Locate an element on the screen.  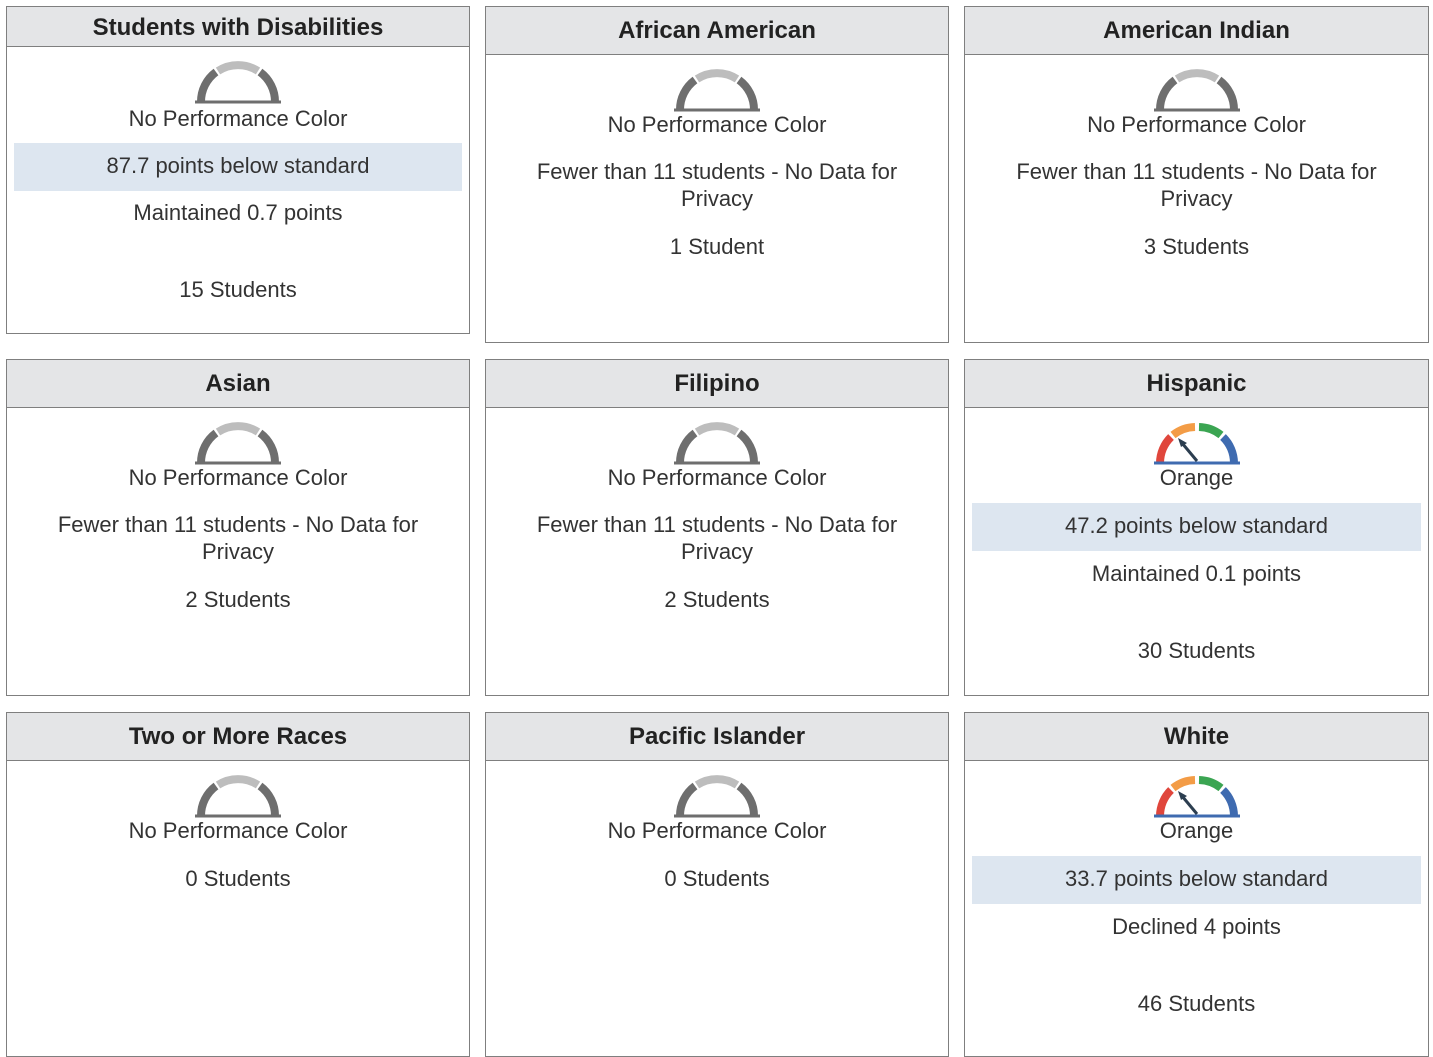
card-title: Asian is located at coordinates (238, 384).